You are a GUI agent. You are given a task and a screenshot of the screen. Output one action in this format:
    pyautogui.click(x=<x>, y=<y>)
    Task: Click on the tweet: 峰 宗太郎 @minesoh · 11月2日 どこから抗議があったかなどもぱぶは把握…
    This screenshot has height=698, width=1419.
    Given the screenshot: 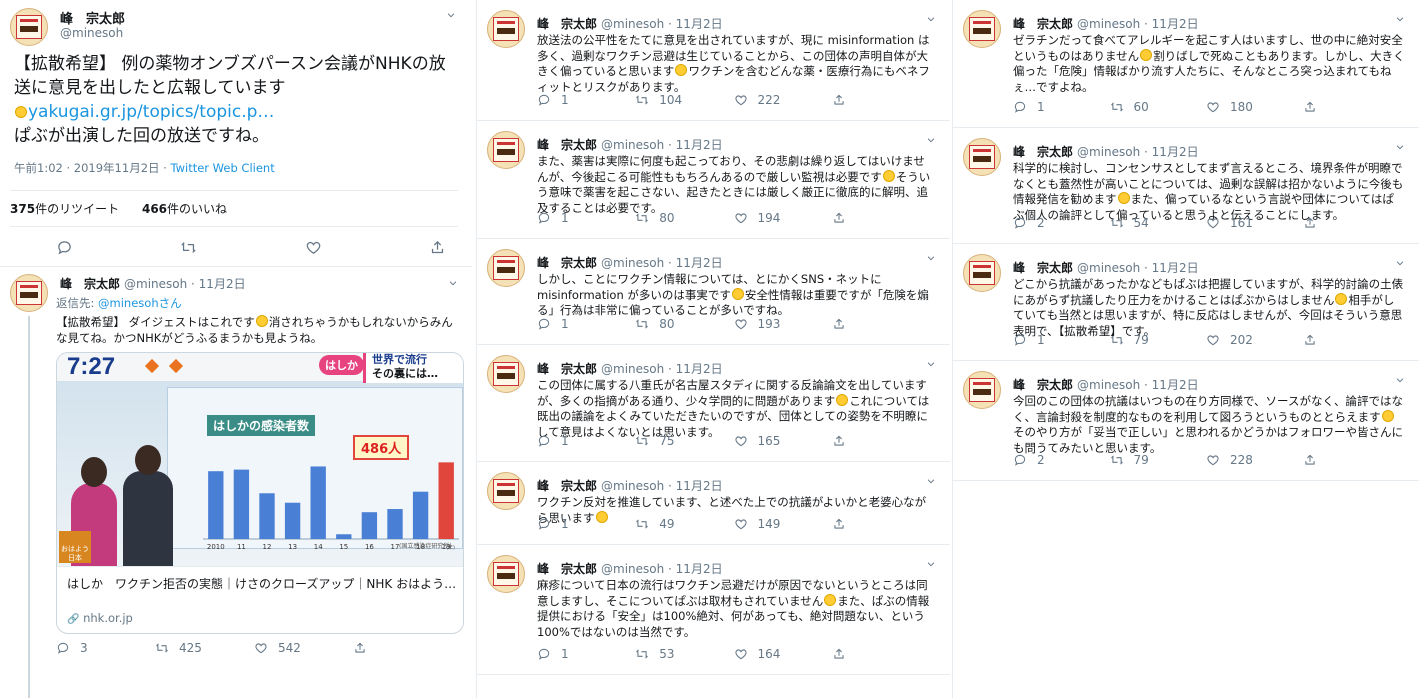 What is the action you would take?
    pyautogui.click(x=1186, y=302)
    